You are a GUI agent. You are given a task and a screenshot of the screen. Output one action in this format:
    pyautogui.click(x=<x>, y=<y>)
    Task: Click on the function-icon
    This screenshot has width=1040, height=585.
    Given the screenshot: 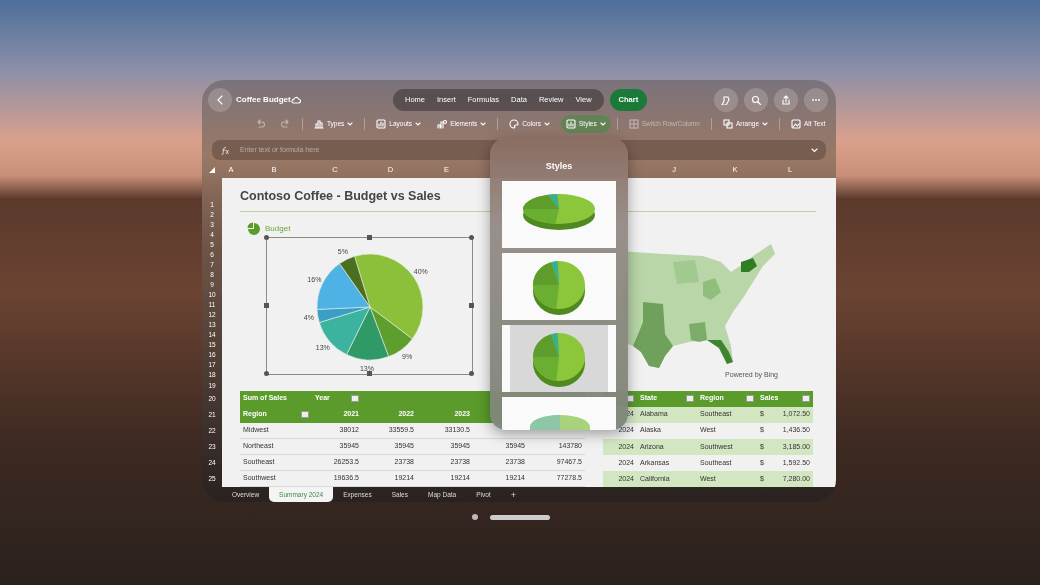 What is the action you would take?
    pyautogui.click(x=225, y=150)
    